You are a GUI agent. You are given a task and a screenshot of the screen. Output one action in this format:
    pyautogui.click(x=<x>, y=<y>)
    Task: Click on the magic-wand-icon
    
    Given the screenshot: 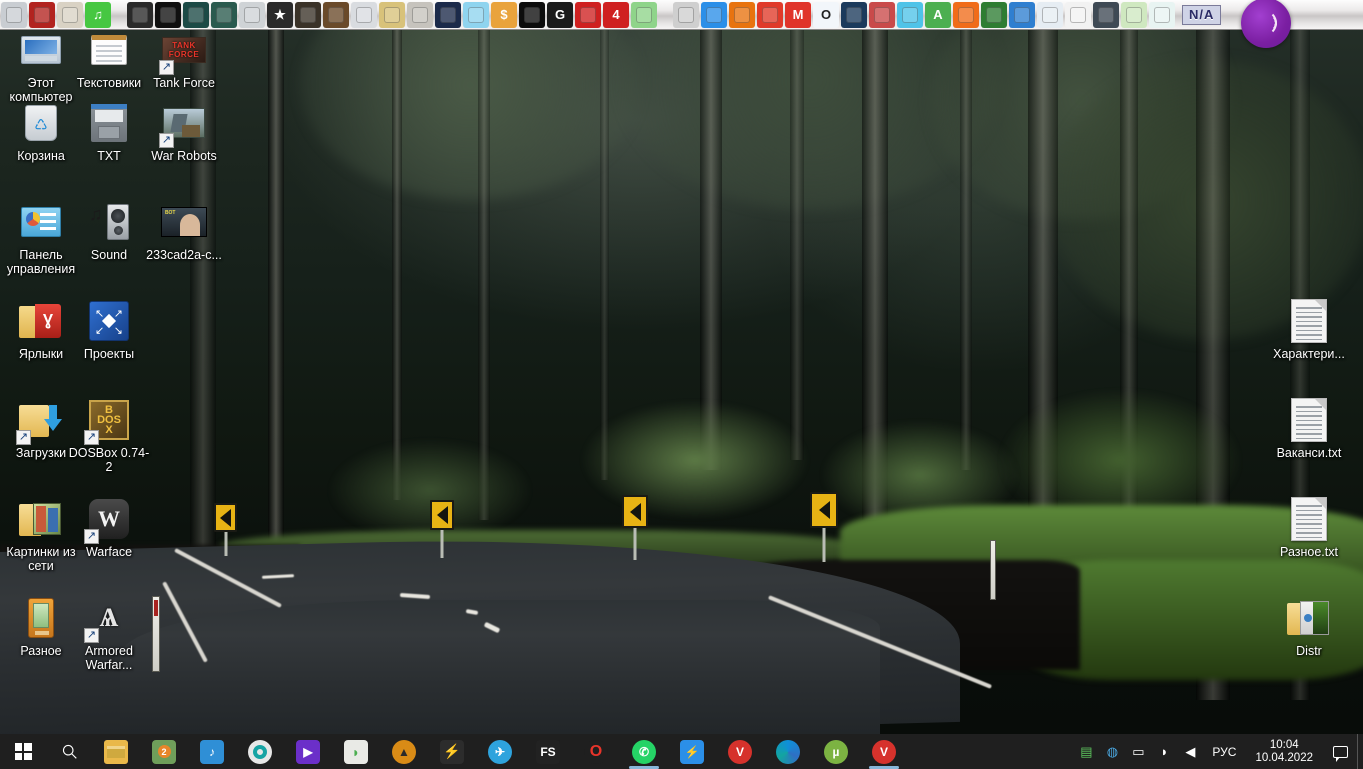 What is the action you would take?
    pyautogui.click(x=1078, y=14)
    